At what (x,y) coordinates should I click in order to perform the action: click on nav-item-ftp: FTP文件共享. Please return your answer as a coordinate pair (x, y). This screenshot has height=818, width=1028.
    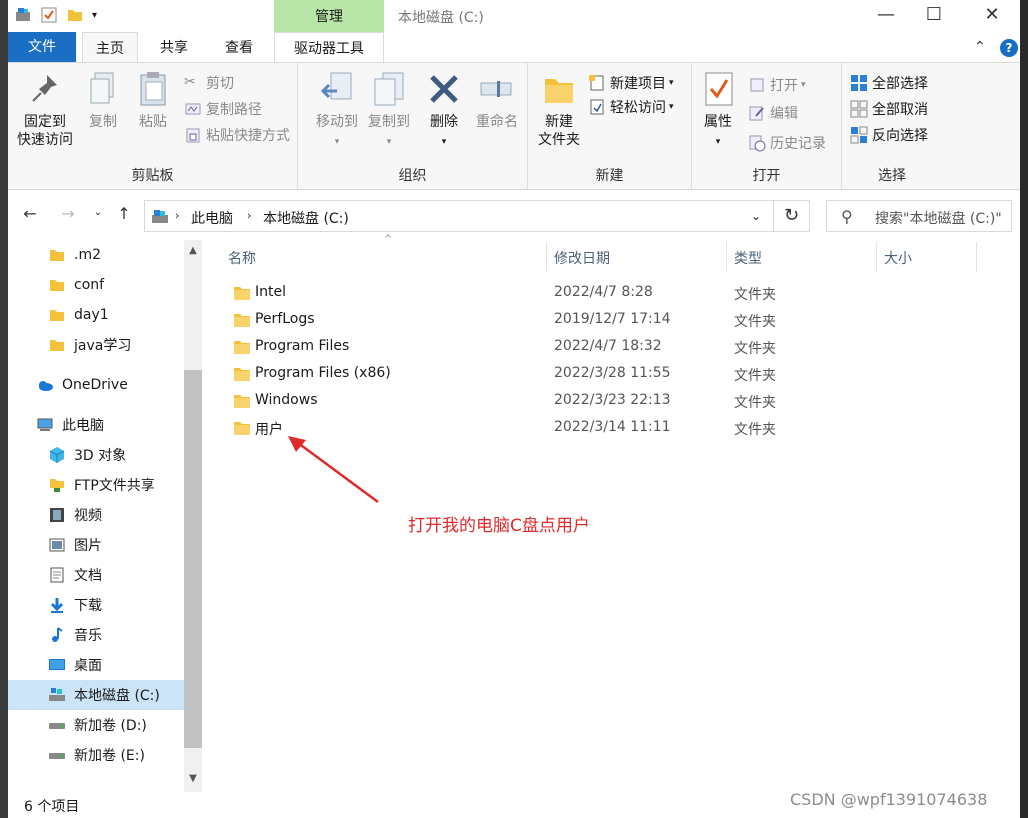
    Looking at the image, I should click on (96, 485).